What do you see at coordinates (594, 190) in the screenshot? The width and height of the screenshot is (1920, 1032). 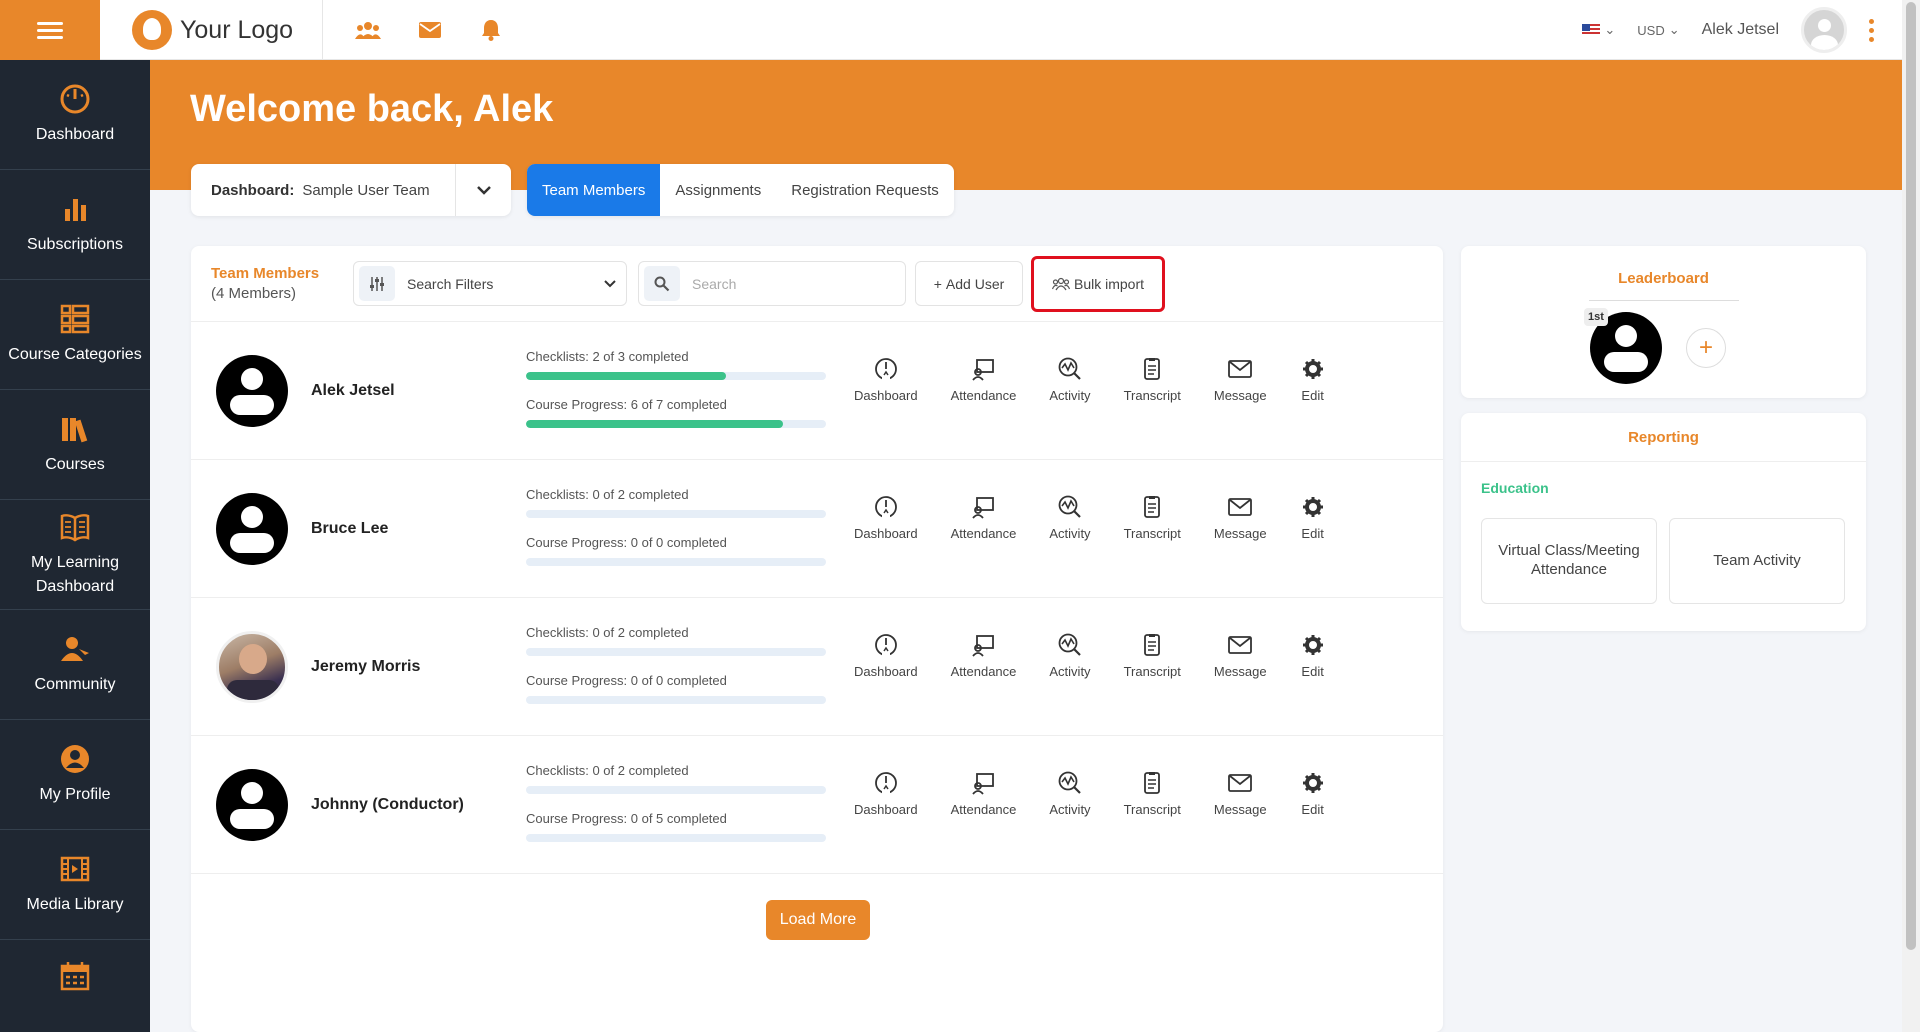 I see `tab-team-members: Team Members` at bounding box center [594, 190].